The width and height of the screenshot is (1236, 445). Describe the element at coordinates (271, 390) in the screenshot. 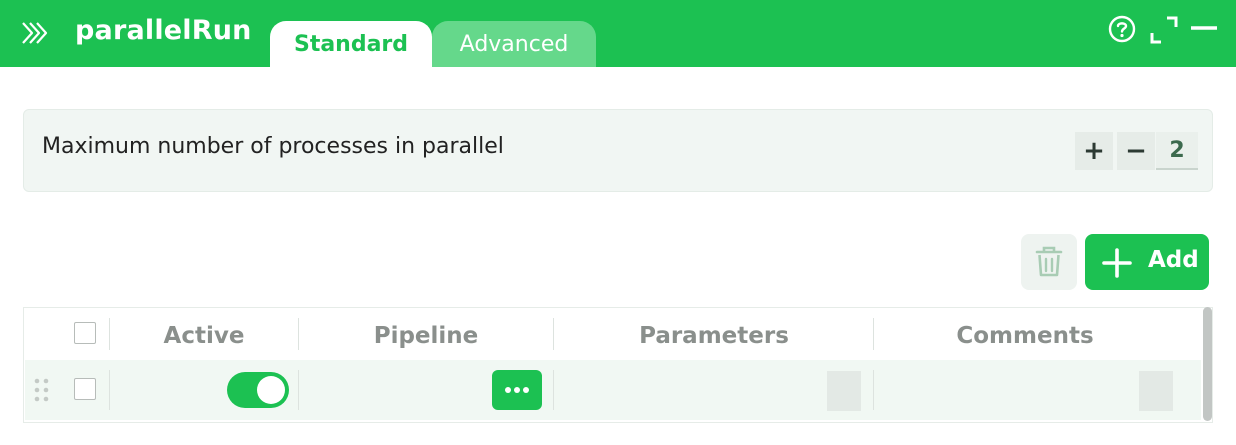

I see `toggle-knob` at that location.